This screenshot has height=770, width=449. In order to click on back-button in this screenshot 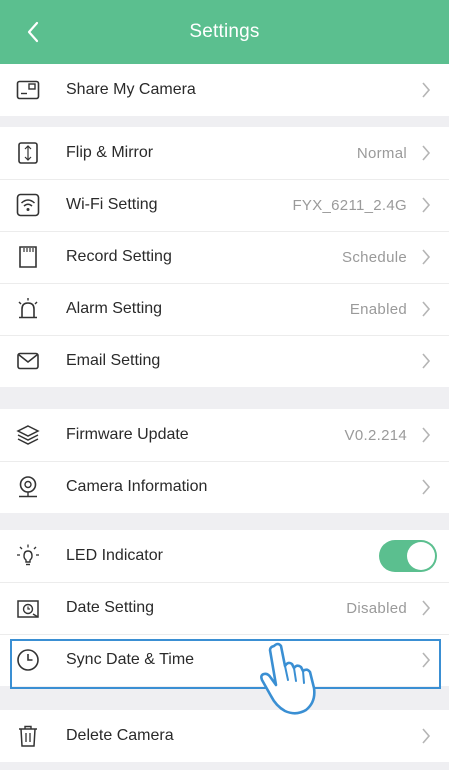, I will do `click(33, 32)`.